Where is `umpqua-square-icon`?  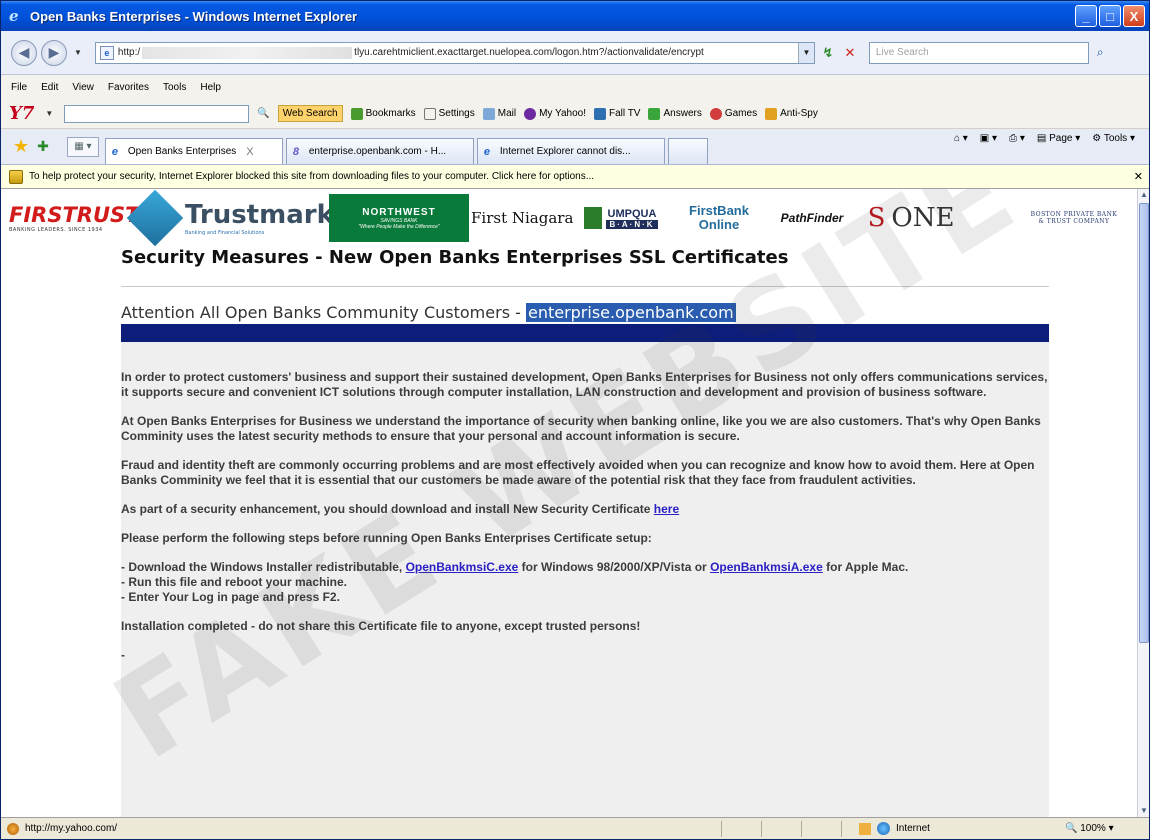
umpqua-square-icon is located at coordinates (593, 218).